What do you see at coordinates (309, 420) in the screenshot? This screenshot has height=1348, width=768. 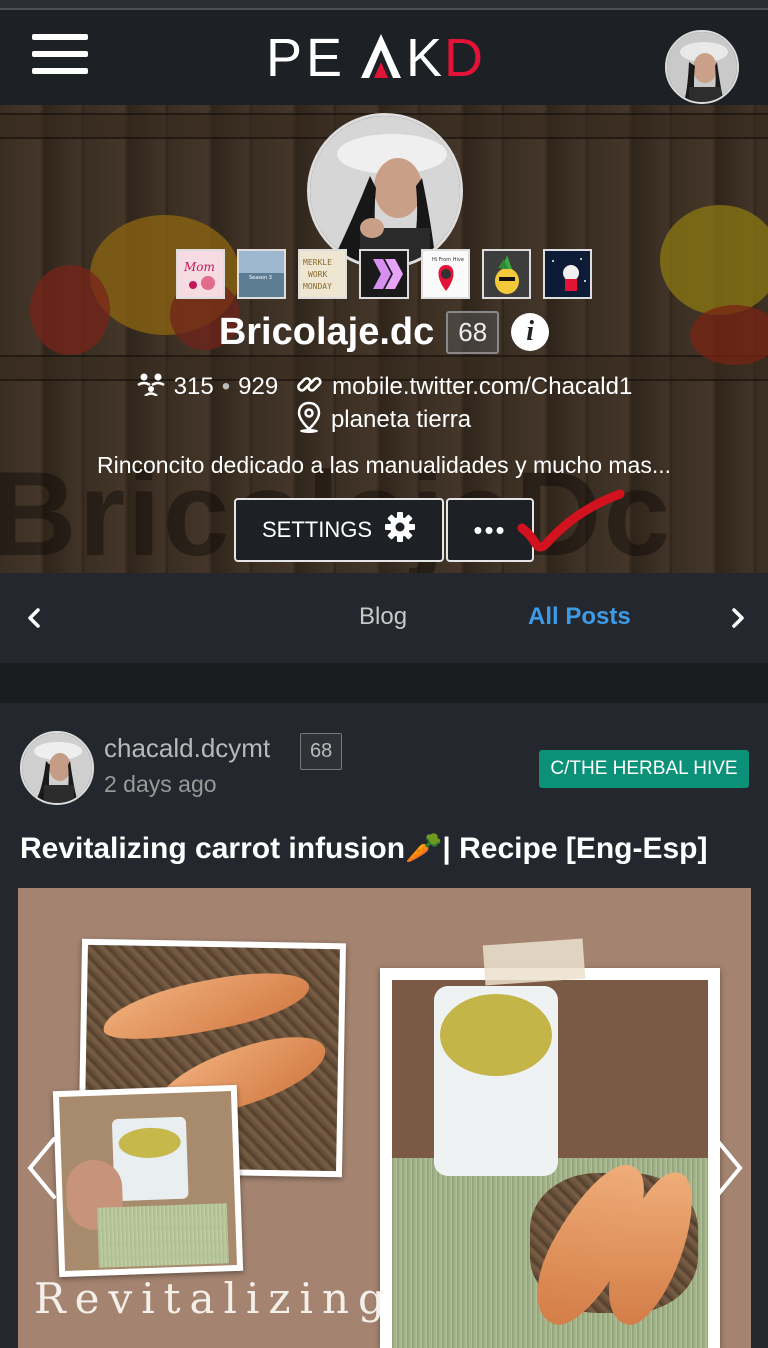 I see `location-pin-icon` at bounding box center [309, 420].